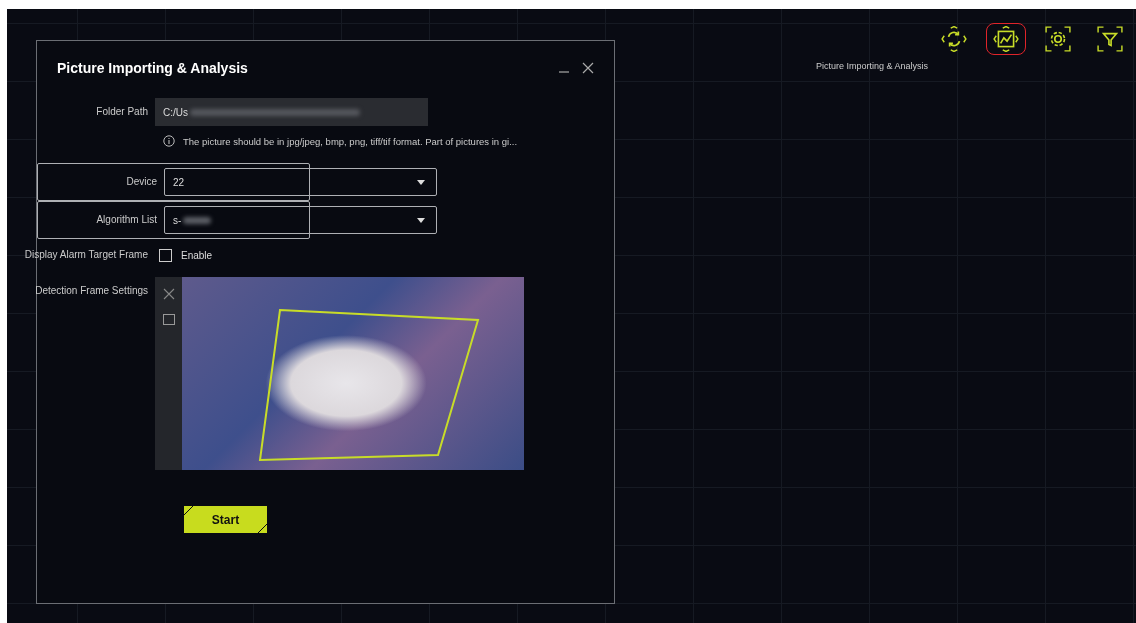 Image resolution: width=1136 pixels, height=623 pixels. I want to click on field-label: Detection Frame Settings, so click(91, 291).